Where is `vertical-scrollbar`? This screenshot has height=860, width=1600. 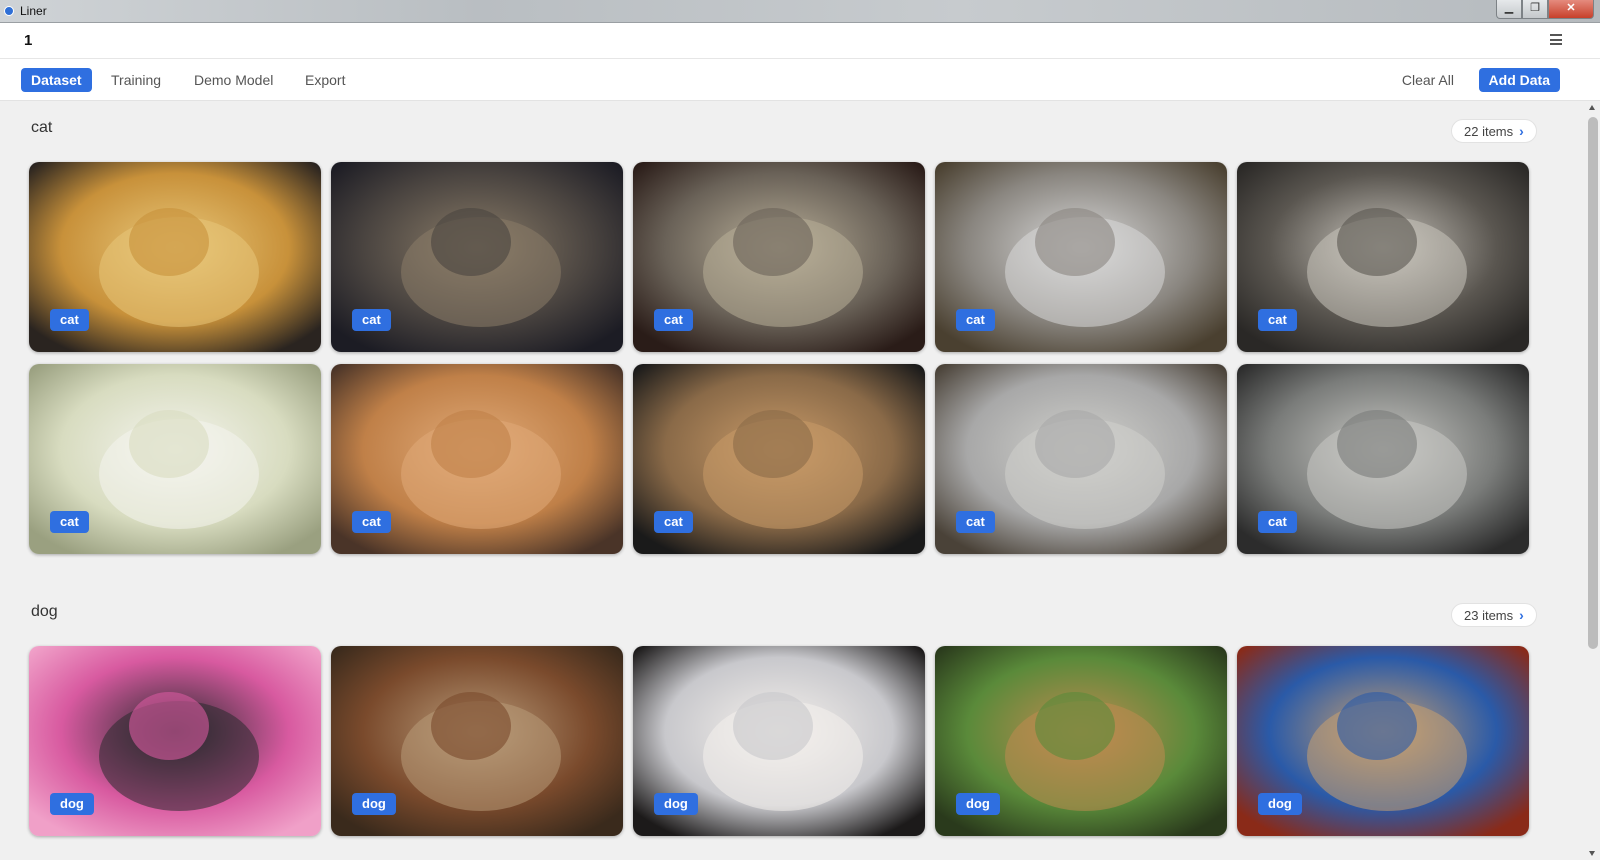 vertical-scrollbar is located at coordinates (1592, 480).